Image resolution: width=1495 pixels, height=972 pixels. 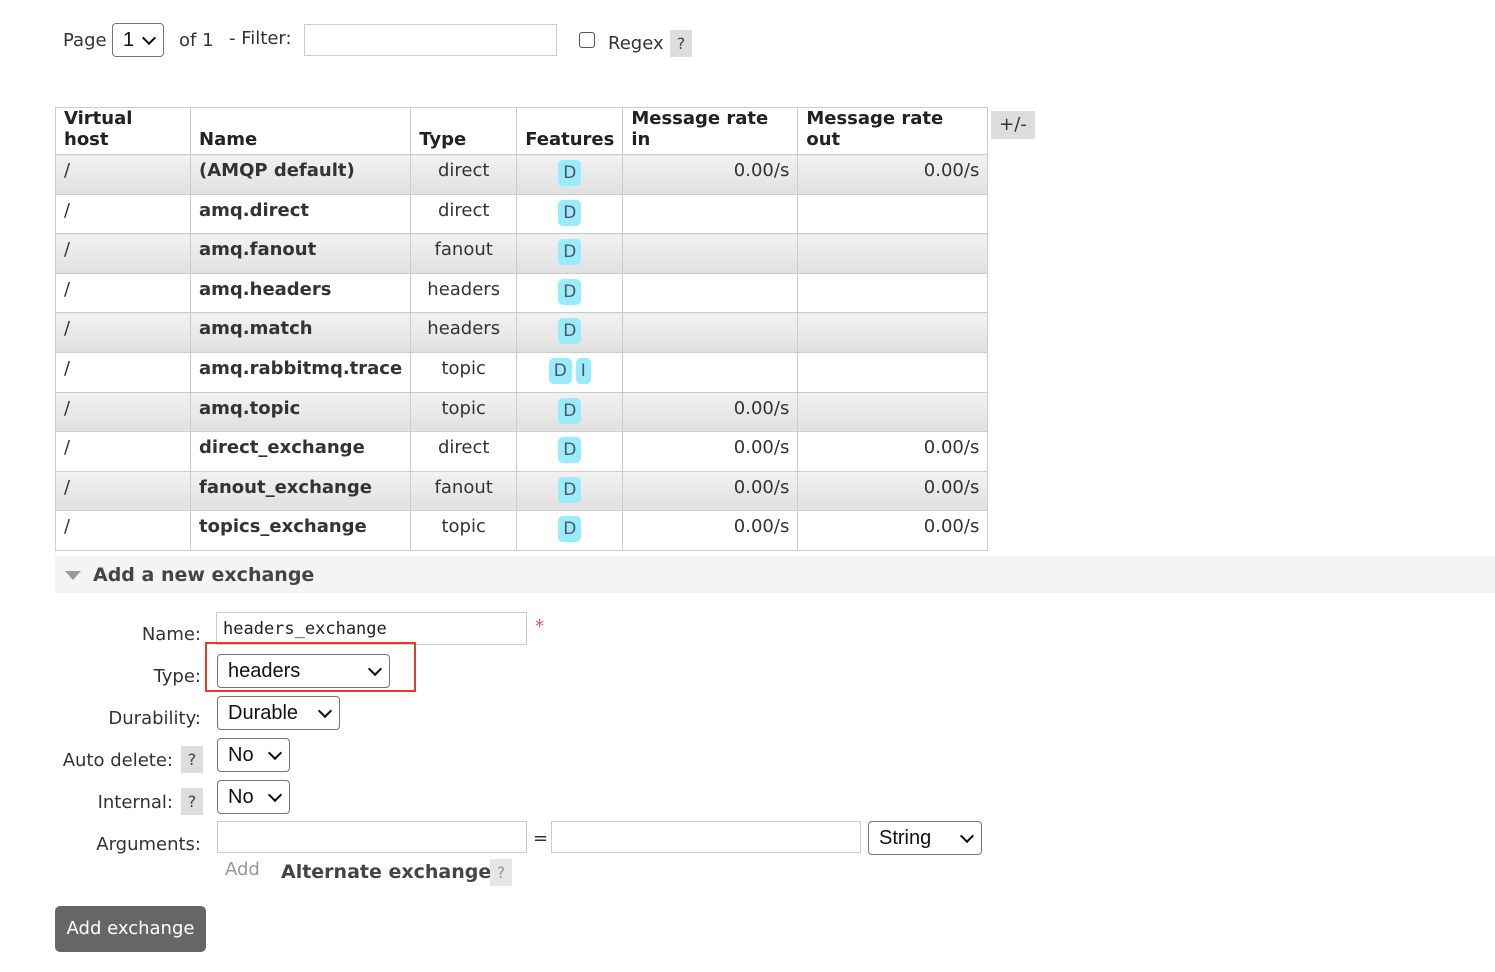 I want to click on filter-input, so click(x=430, y=40).